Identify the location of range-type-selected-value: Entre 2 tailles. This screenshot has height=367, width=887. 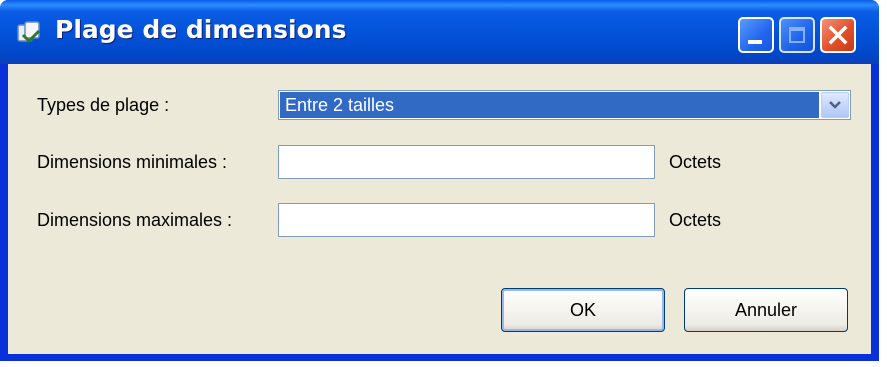
(549, 105).